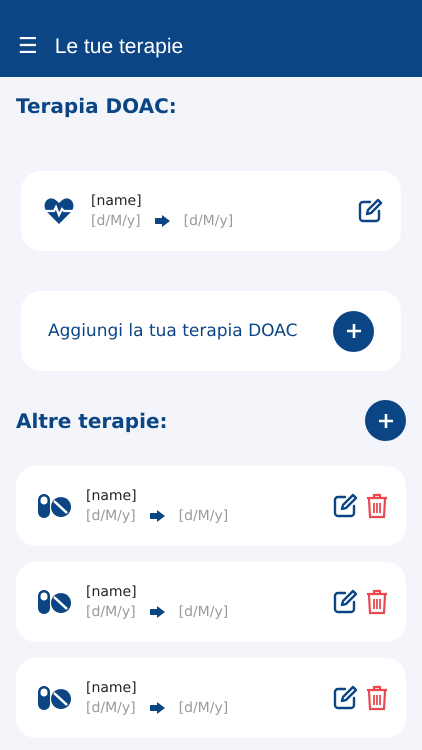 The width and height of the screenshot is (422, 750). I want to click on add-therapy-label: Aggiungi la tua terapia DOAC, so click(173, 331).